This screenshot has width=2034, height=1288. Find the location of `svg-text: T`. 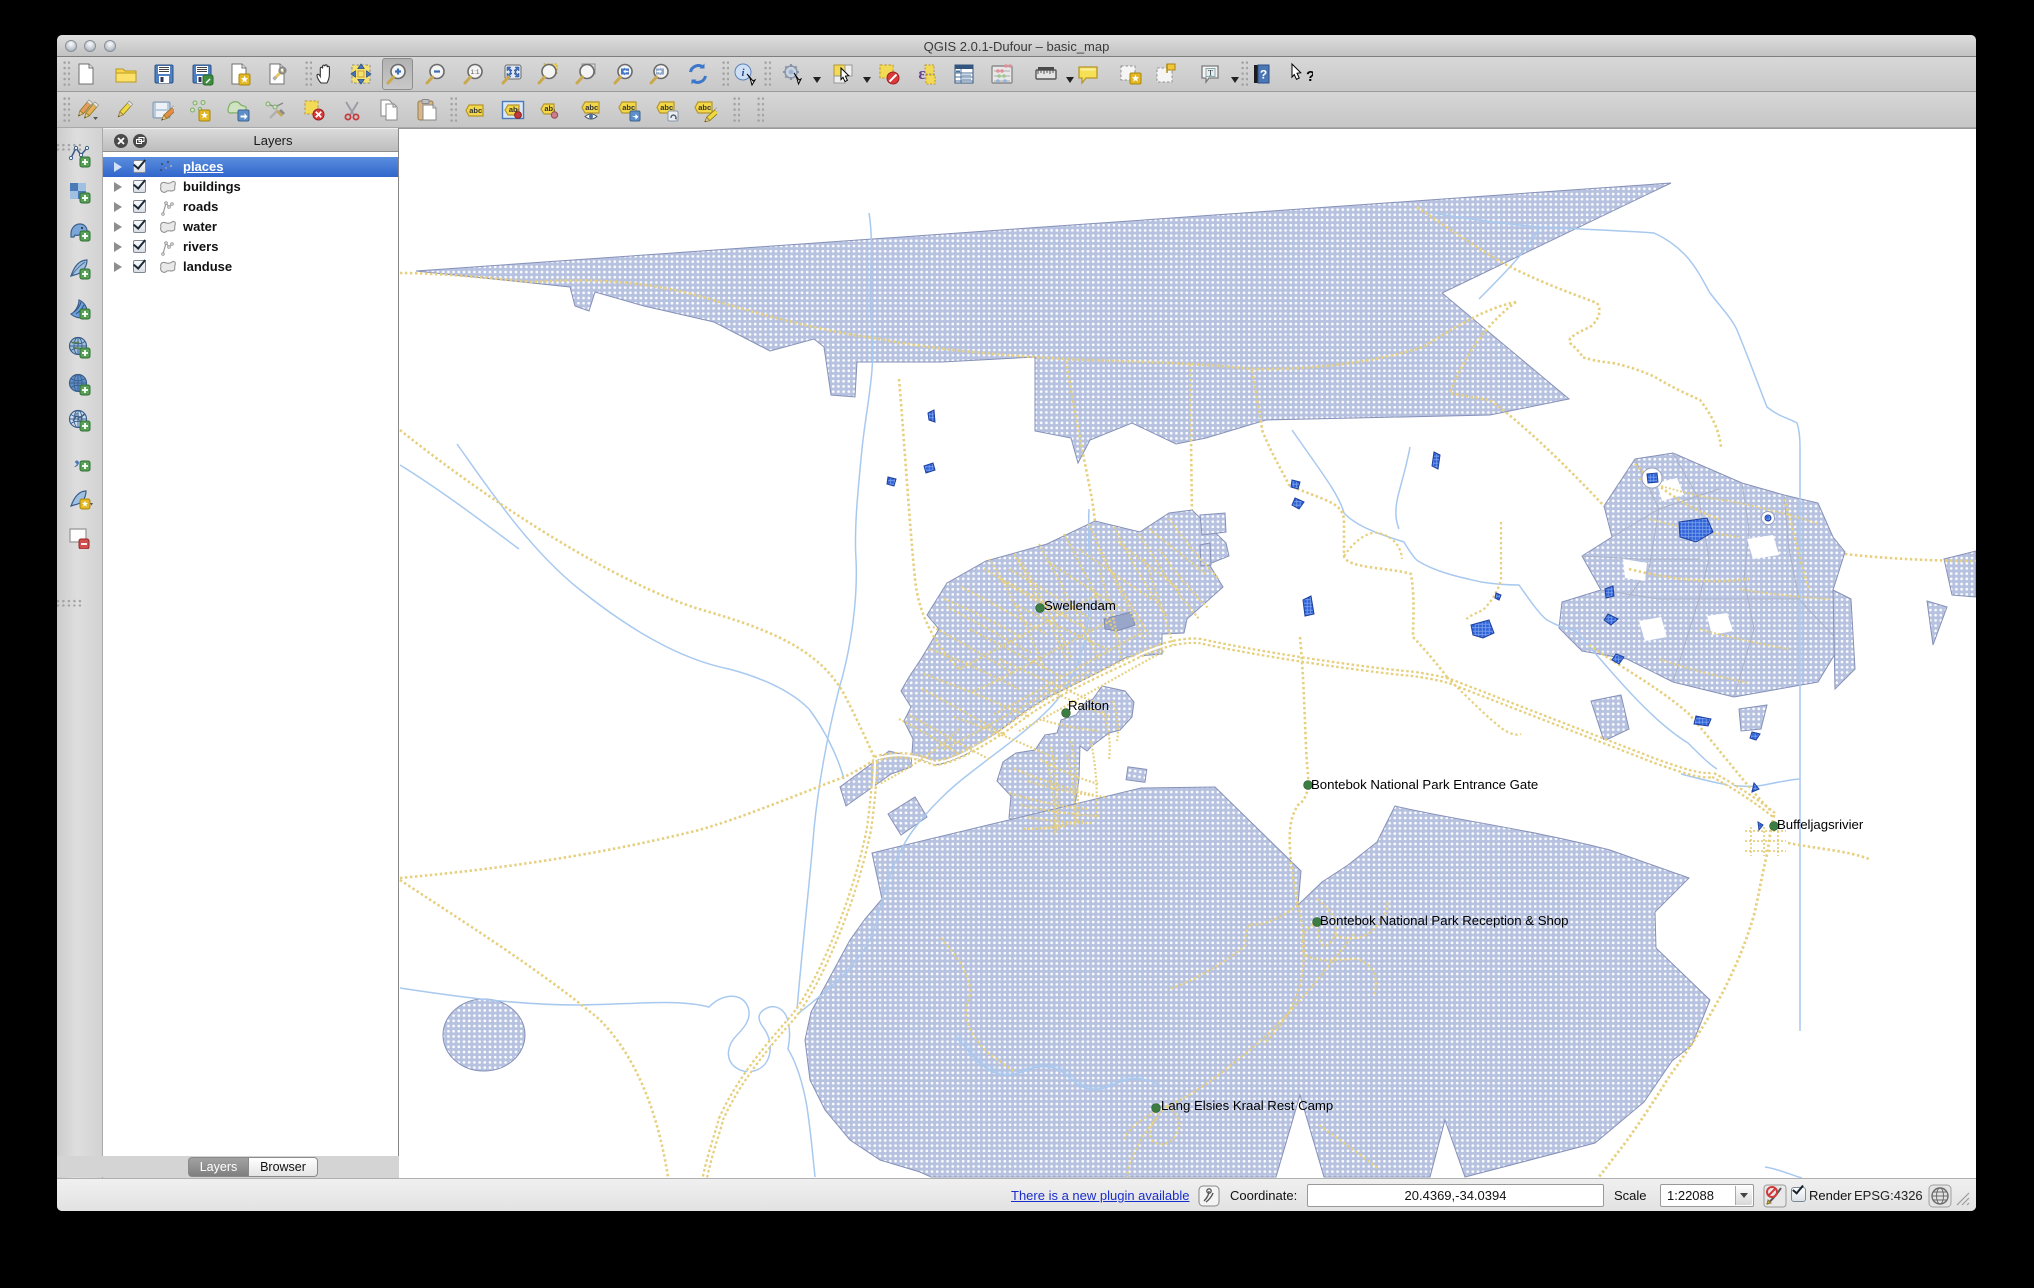

svg-text: T is located at coordinates (1211, 73).